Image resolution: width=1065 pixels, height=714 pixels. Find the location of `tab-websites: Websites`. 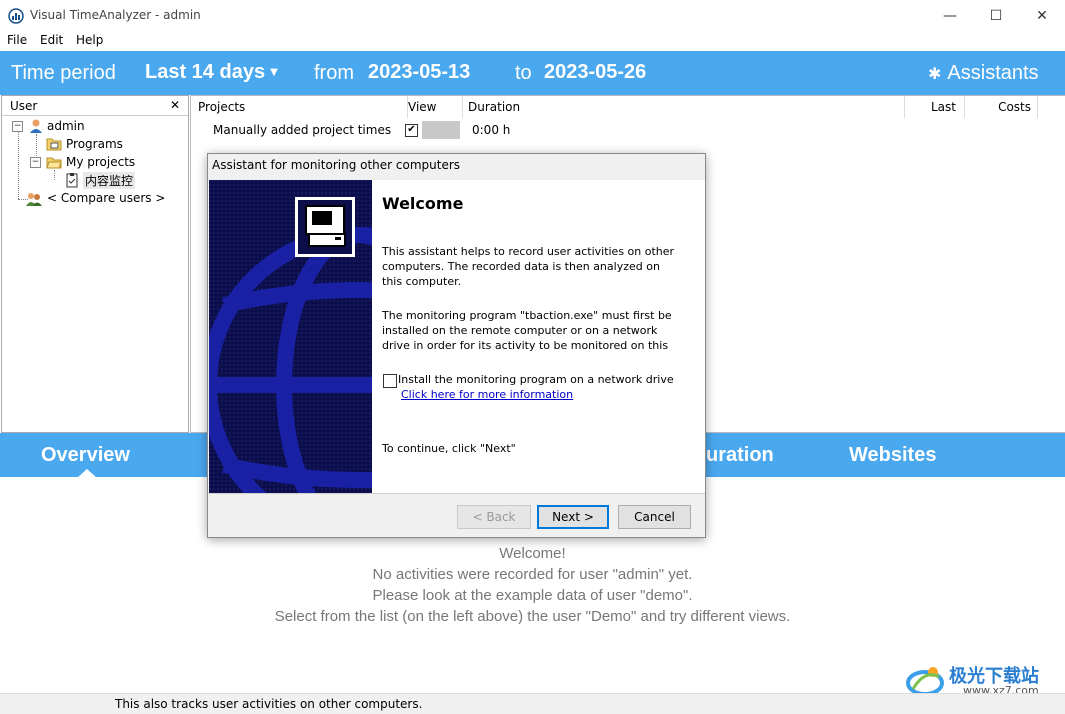

tab-websites: Websites is located at coordinates (892, 455).